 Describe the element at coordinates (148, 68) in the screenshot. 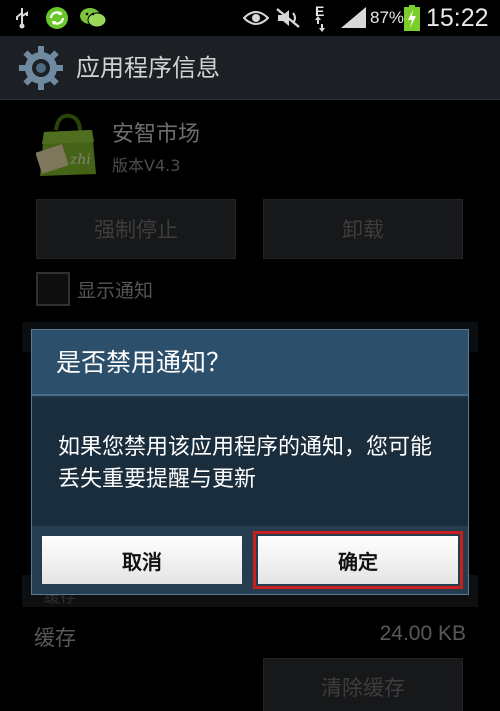

I see `page-title: 应用程序信息` at that location.